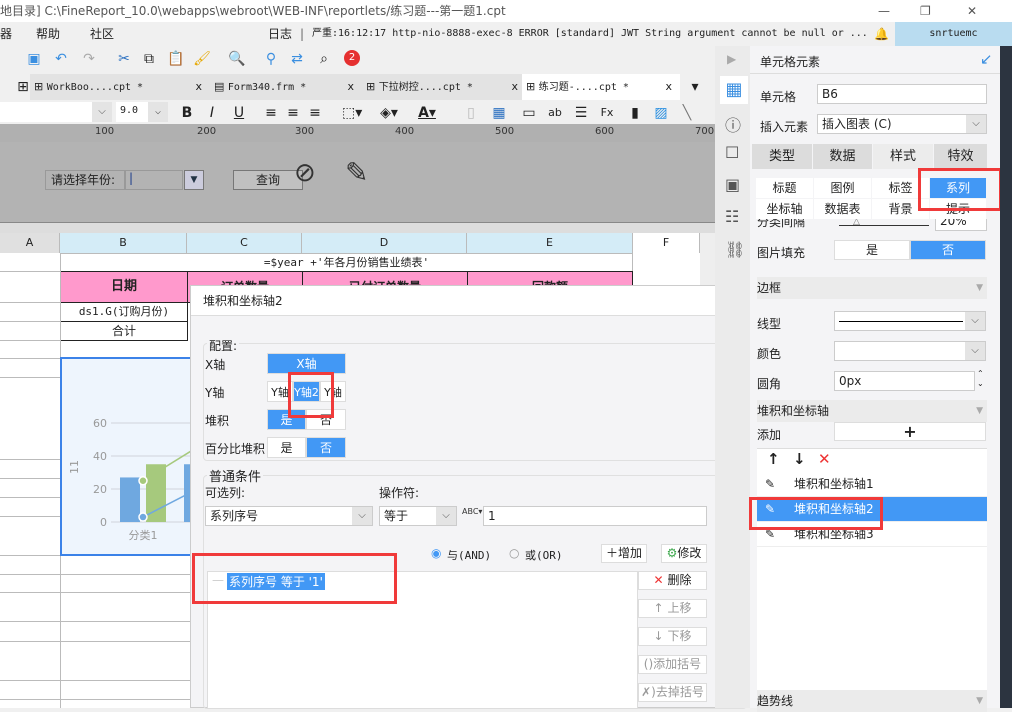 Image resolution: width=1012 pixels, height=712 pixels. I want to click on value-type-icon: ABC▾, so click(472, 511).